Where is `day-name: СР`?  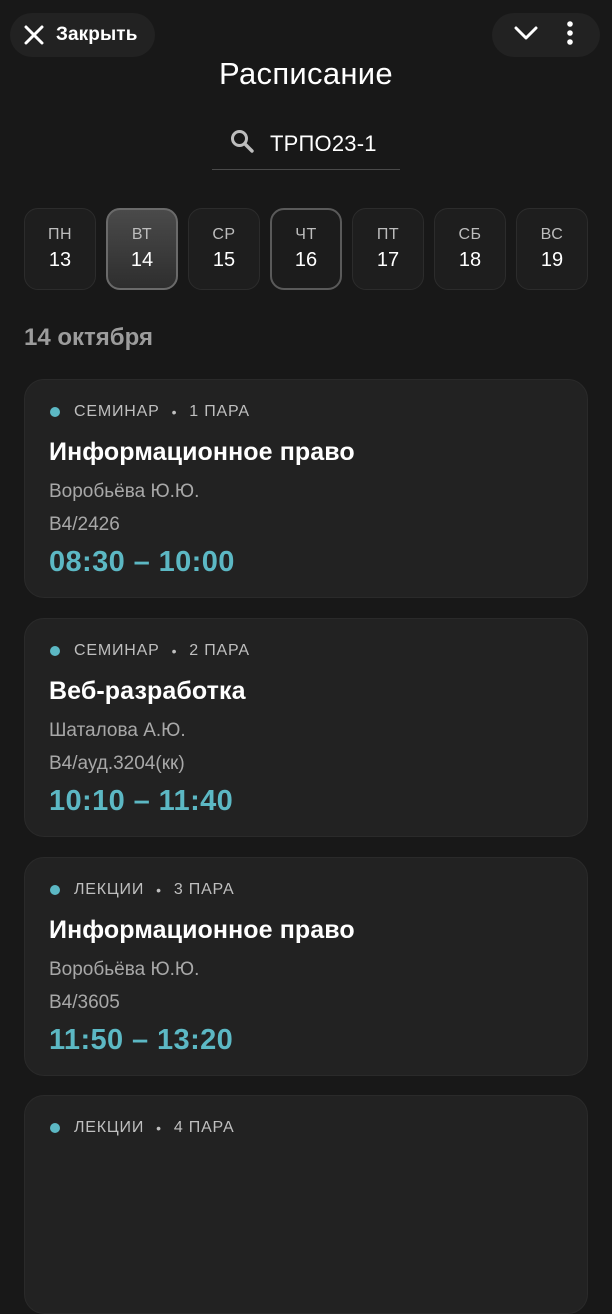
day-name: СР is located at coordinates (224, 234).